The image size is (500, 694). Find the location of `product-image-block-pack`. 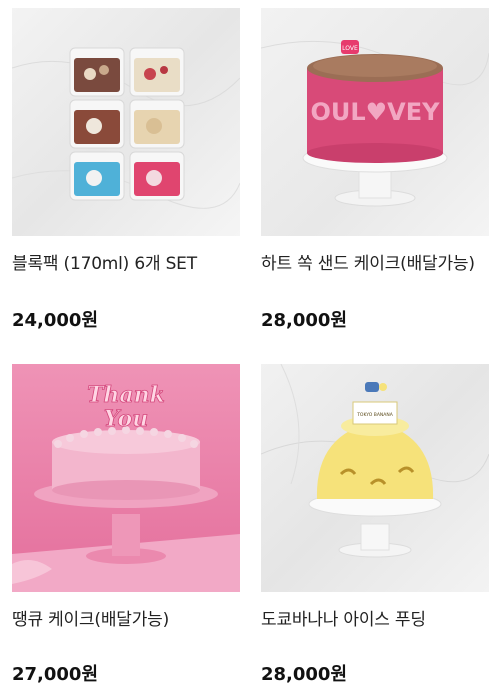

product-image-block-pack is located at coordinates (126, 122).